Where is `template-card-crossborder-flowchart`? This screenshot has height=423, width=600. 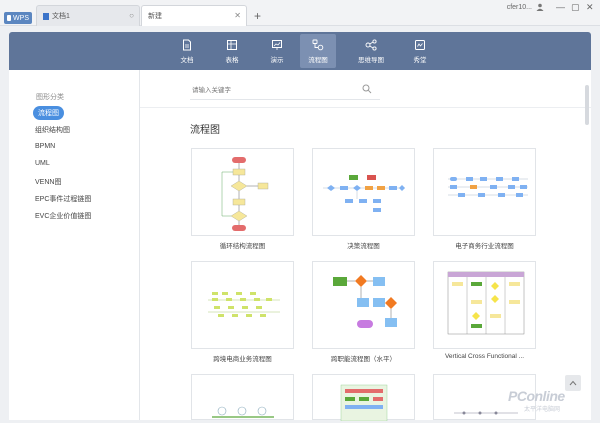 template-card-crossborder-flowchart is located at coordinates (242, 305).